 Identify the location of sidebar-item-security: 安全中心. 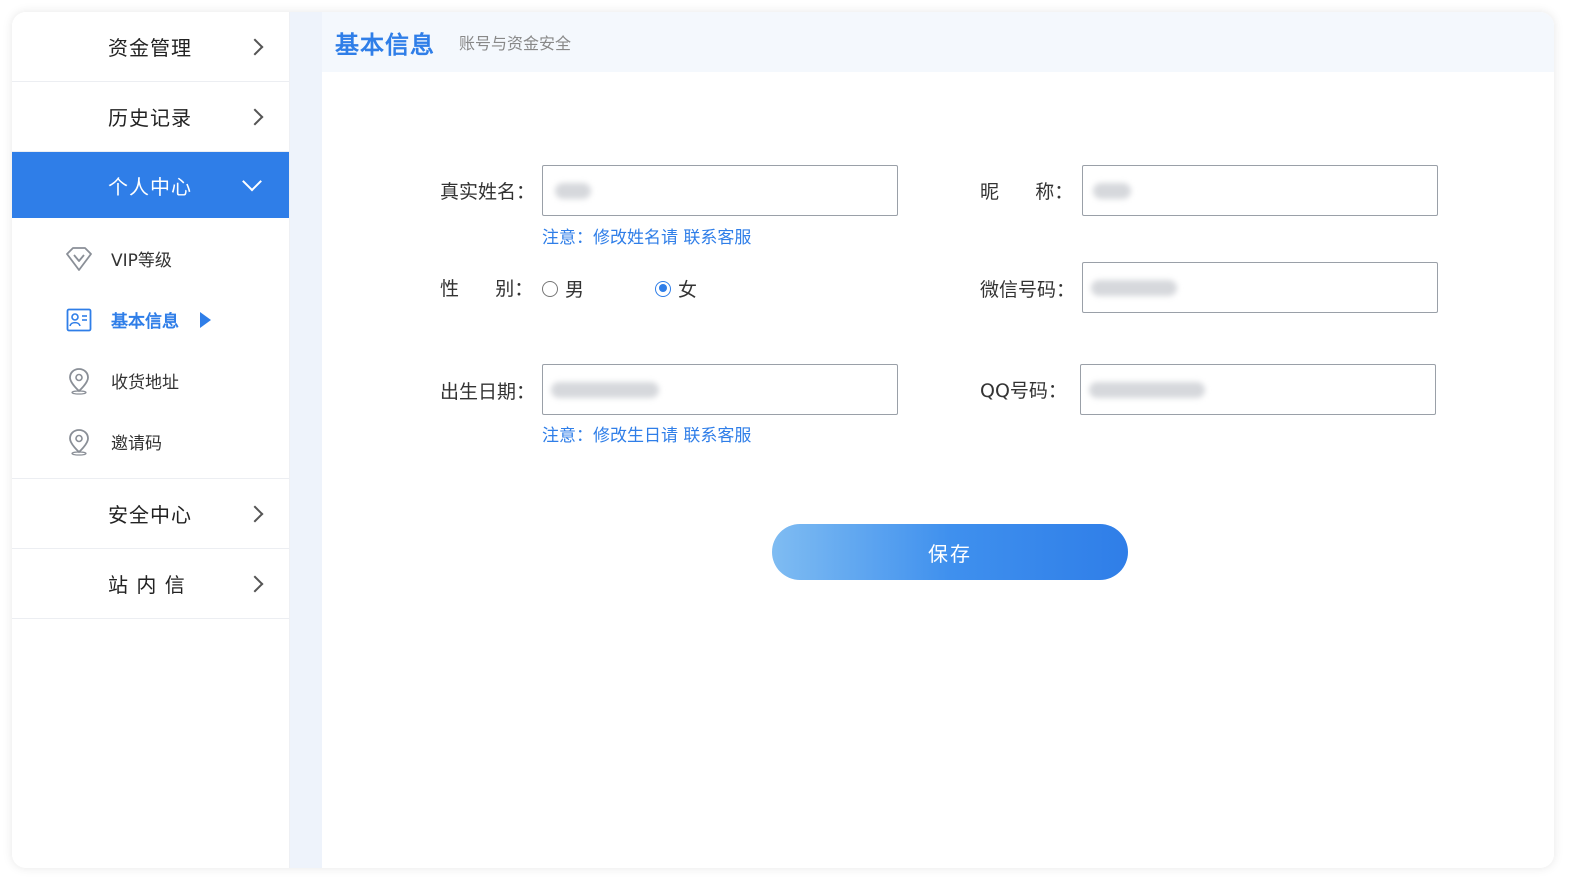
(150, 514).